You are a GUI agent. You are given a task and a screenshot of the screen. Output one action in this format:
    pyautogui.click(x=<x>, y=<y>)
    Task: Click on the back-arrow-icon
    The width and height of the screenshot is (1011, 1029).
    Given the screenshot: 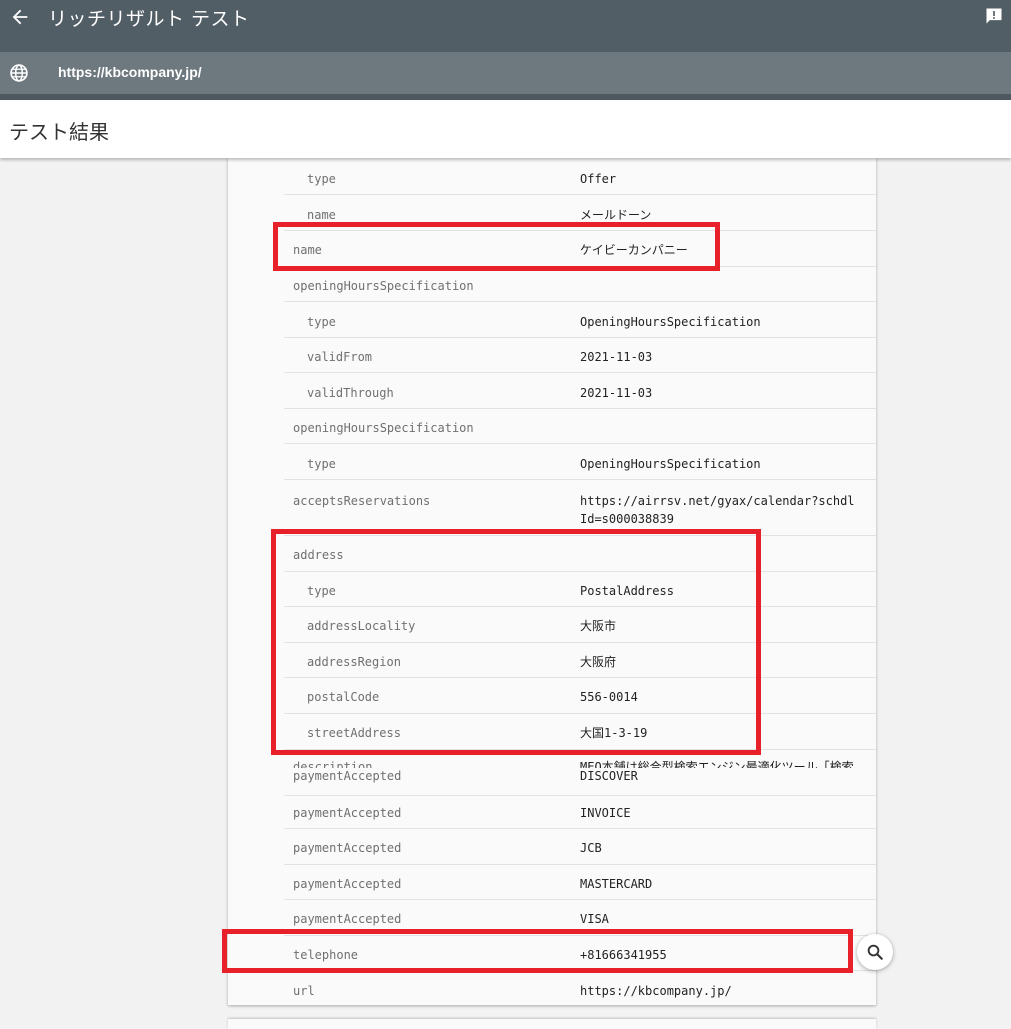 What is the action you would take?
    pyautogui.click(x=20, y=17)
    